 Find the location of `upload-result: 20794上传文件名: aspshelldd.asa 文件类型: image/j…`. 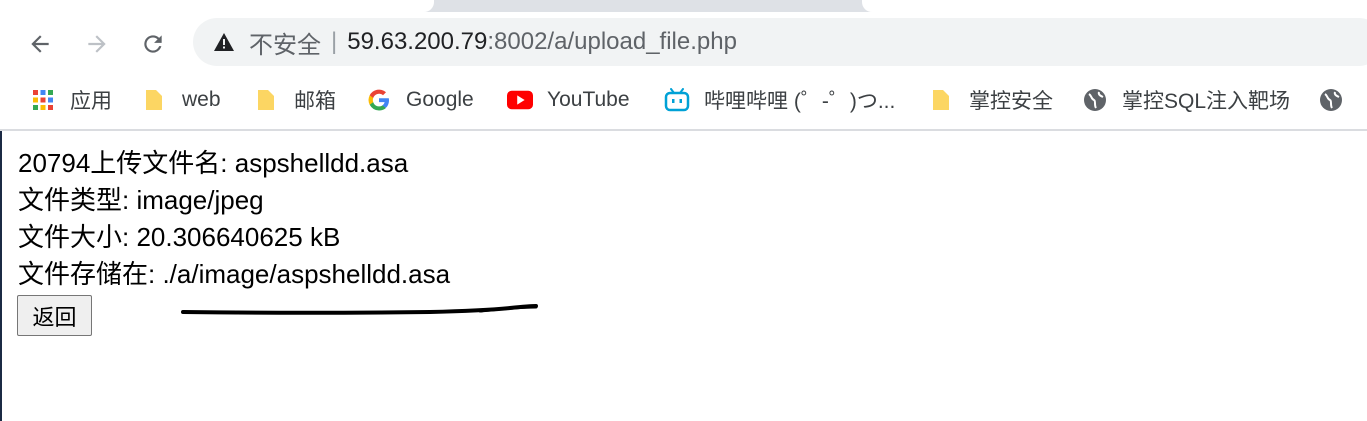

upload-result: 20794上传文件名: aspshelldd.asa 文件类型: image/j… is located at coordinates (234, 219).